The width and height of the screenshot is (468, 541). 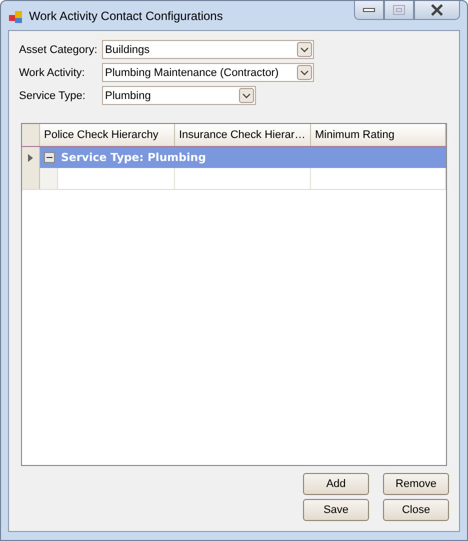 I want to click on row-header, so click(x=31, y=157).